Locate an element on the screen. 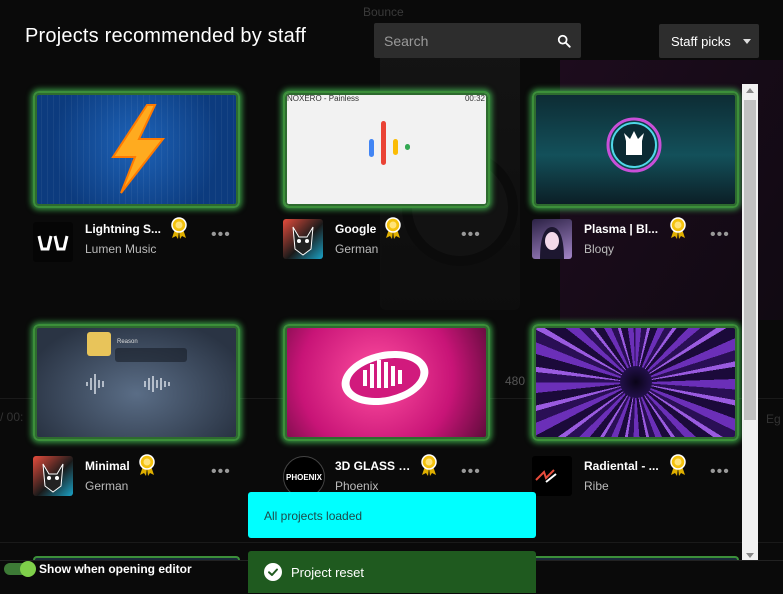  now-playing-panel is located at coordinates (151, 355).